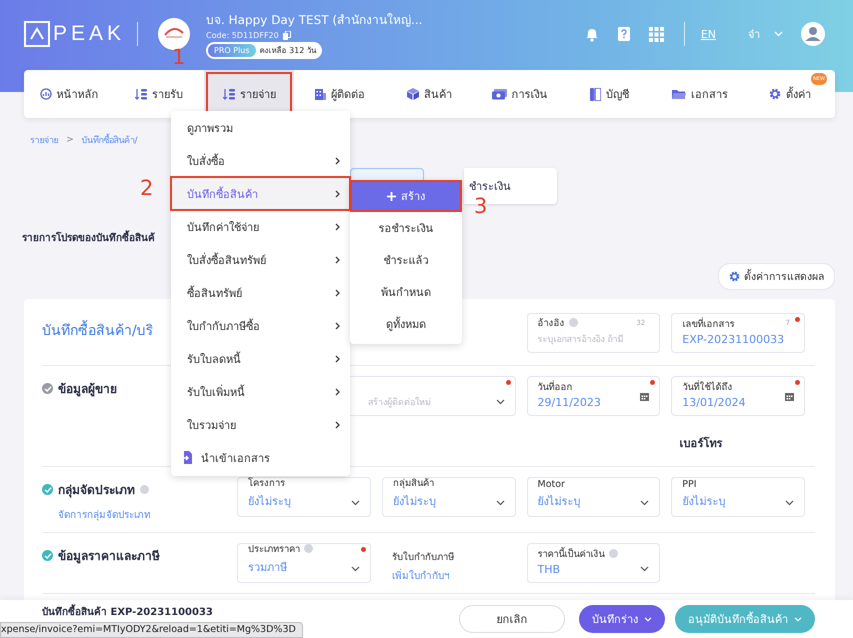 This screenshot has width=853, height=638. Describe the element at coordinates (69, 94) in the screenshot. I see `nav-tab: หน้าหลัก` at that location.